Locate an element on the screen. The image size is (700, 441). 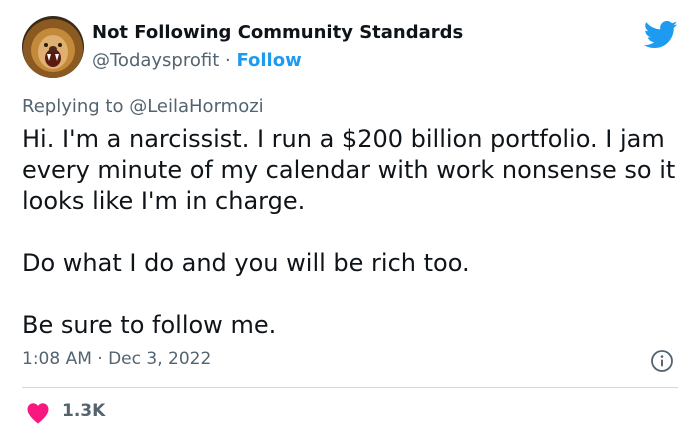
replying-to: Replying to @LeilaHormozi is located at coordinates (143, 106).